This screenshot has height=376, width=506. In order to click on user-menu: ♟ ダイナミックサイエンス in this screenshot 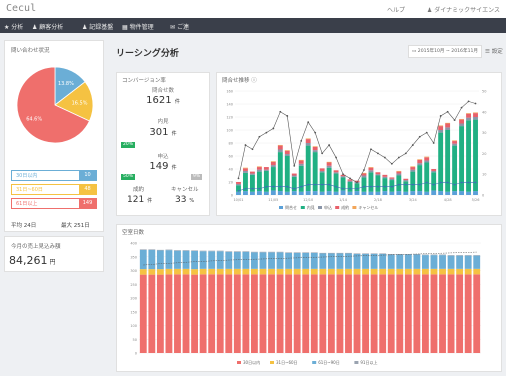, I will do `click(458, 10)`.